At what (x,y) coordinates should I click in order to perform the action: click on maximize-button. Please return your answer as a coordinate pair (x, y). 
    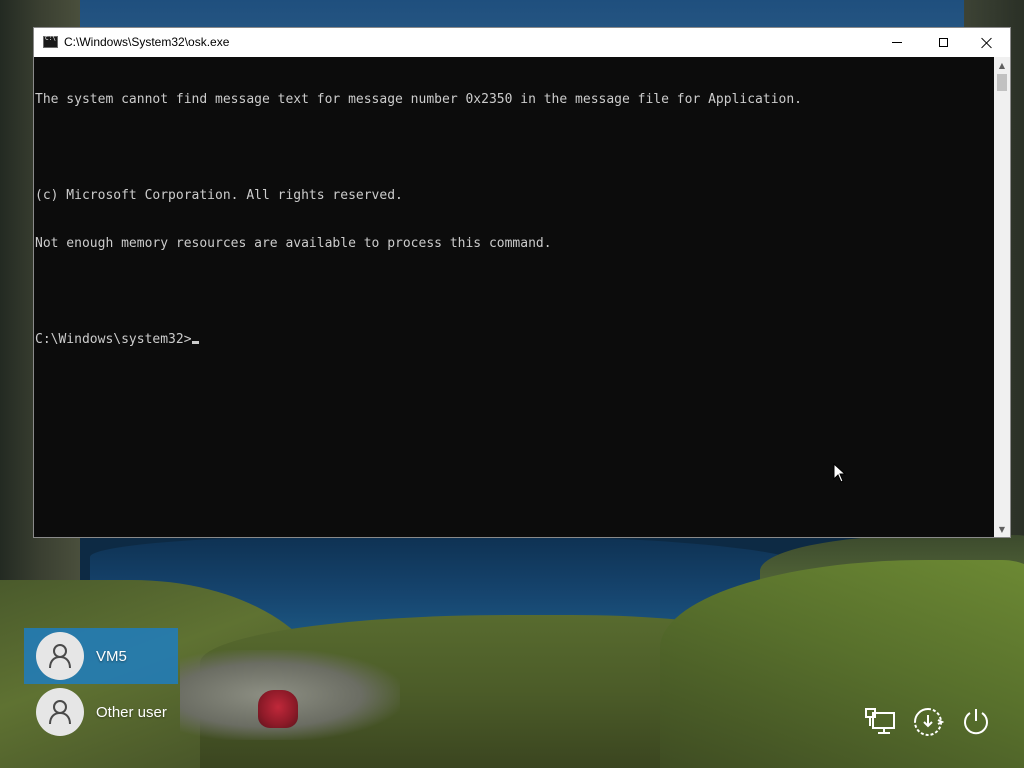
    Looking at the image, I should click on (943, 42).